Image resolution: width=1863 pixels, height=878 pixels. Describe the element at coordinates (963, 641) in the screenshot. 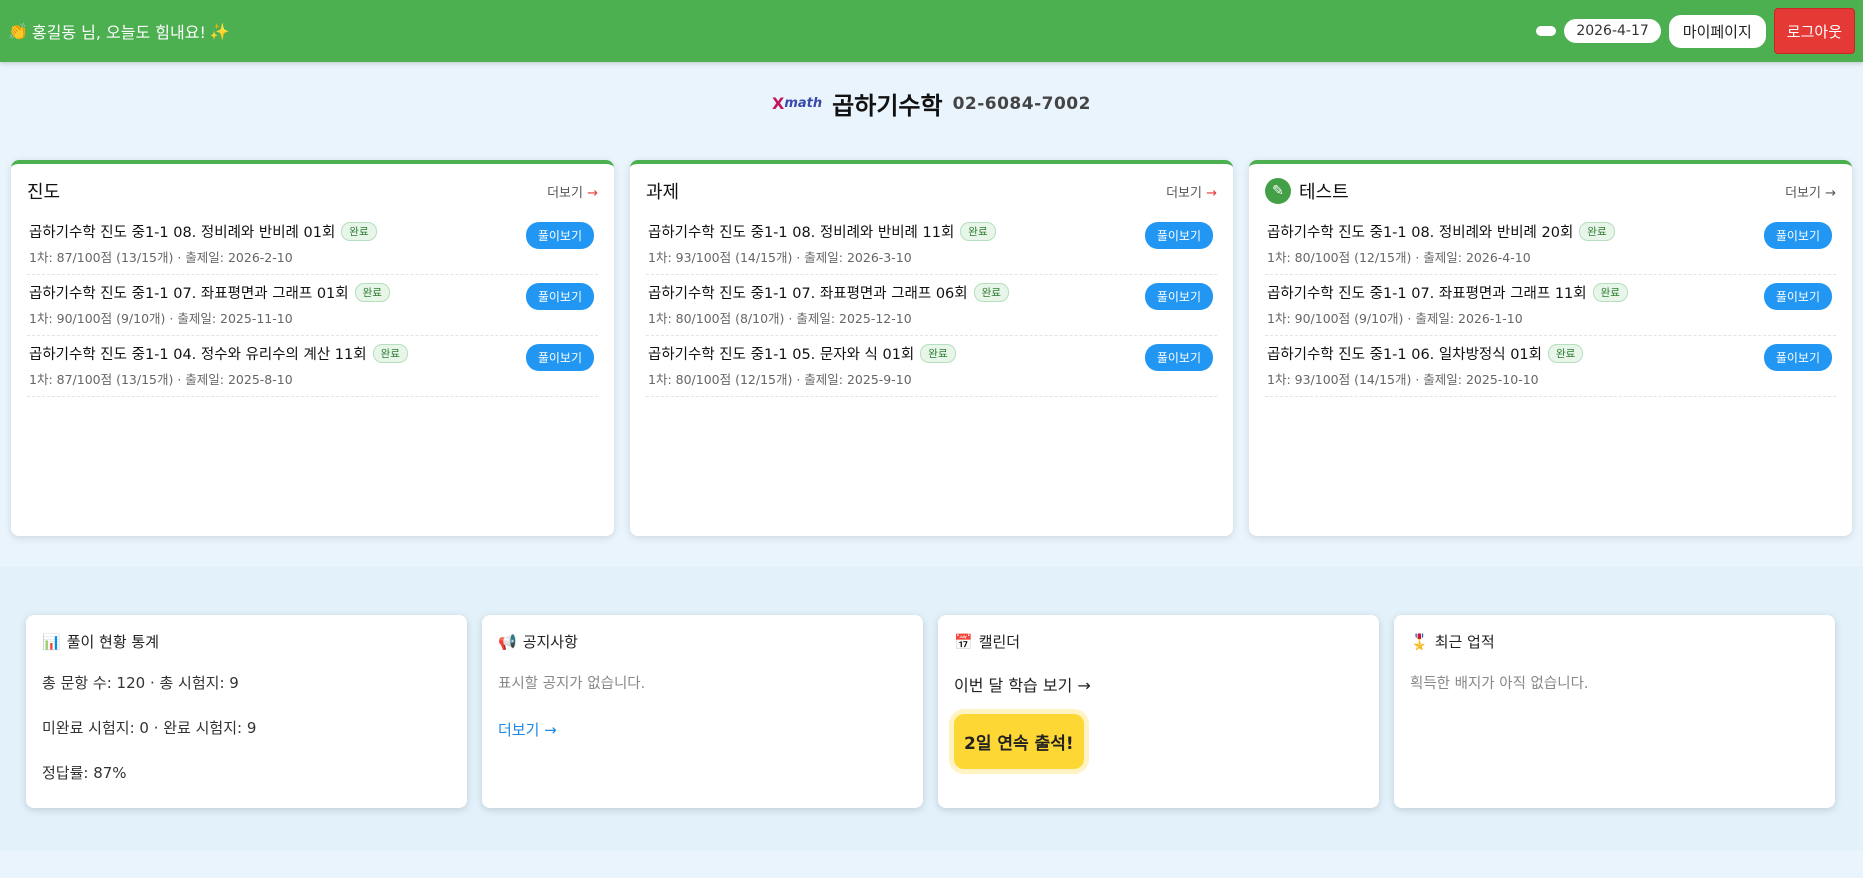

I see `calendar-icon: 📅` at that location.